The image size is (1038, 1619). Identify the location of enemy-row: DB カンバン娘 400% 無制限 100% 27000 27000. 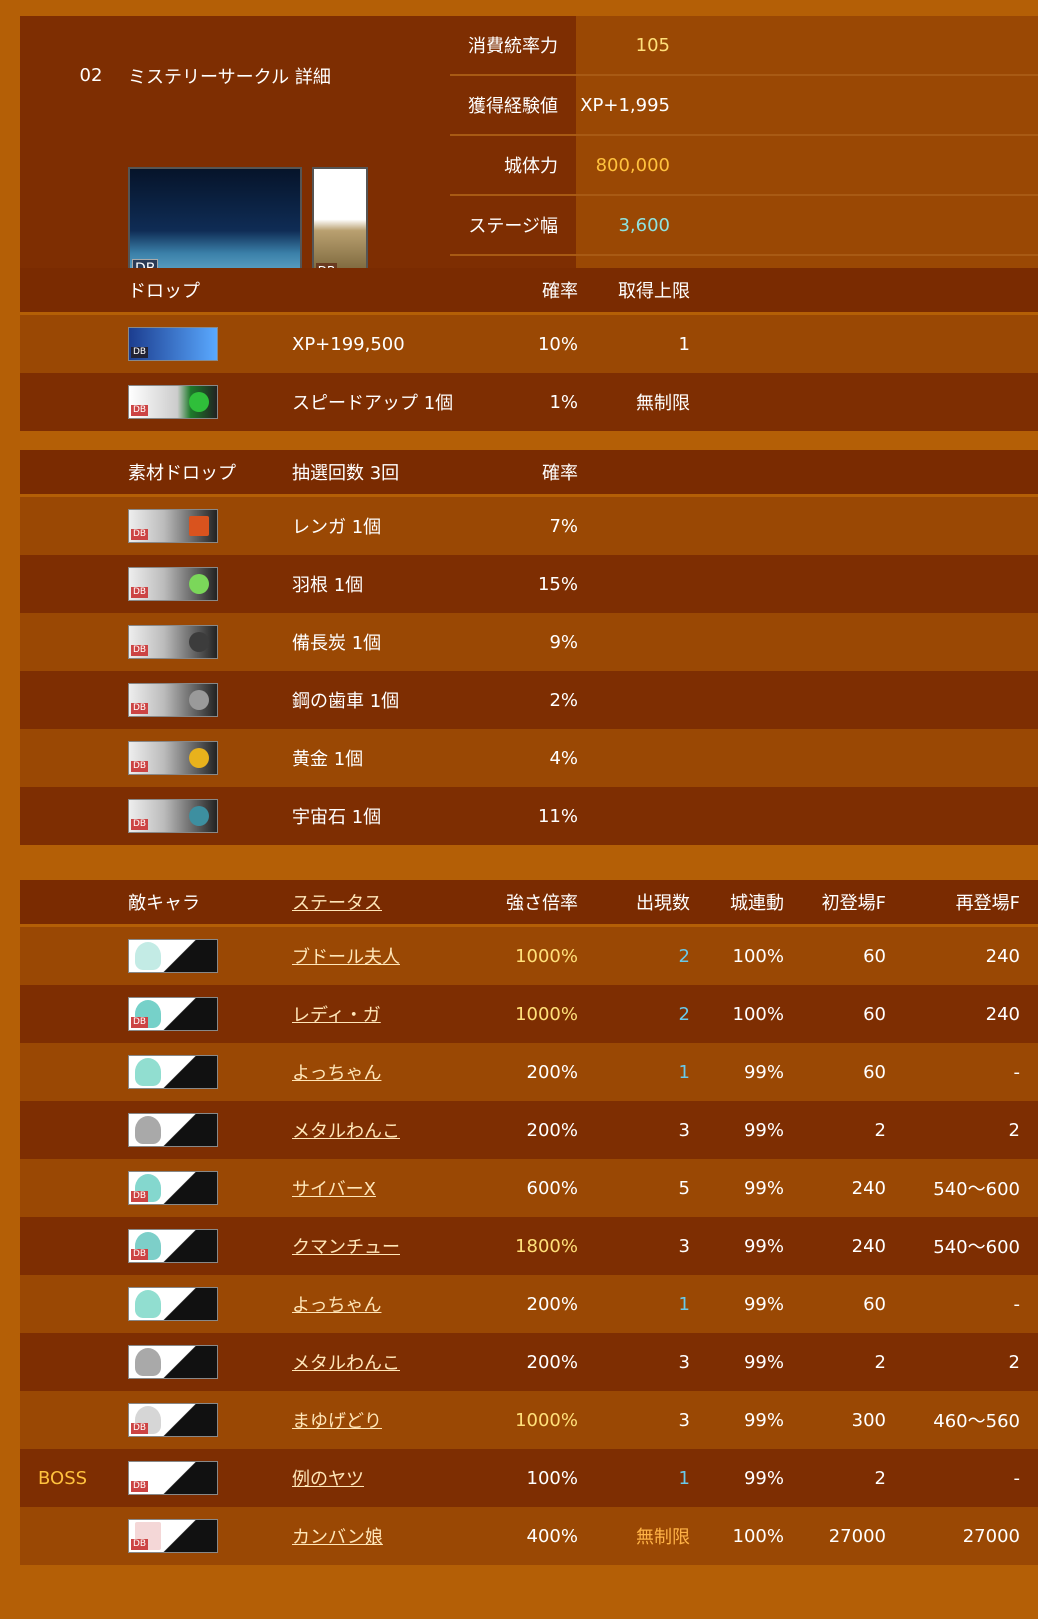
(529, 1536).